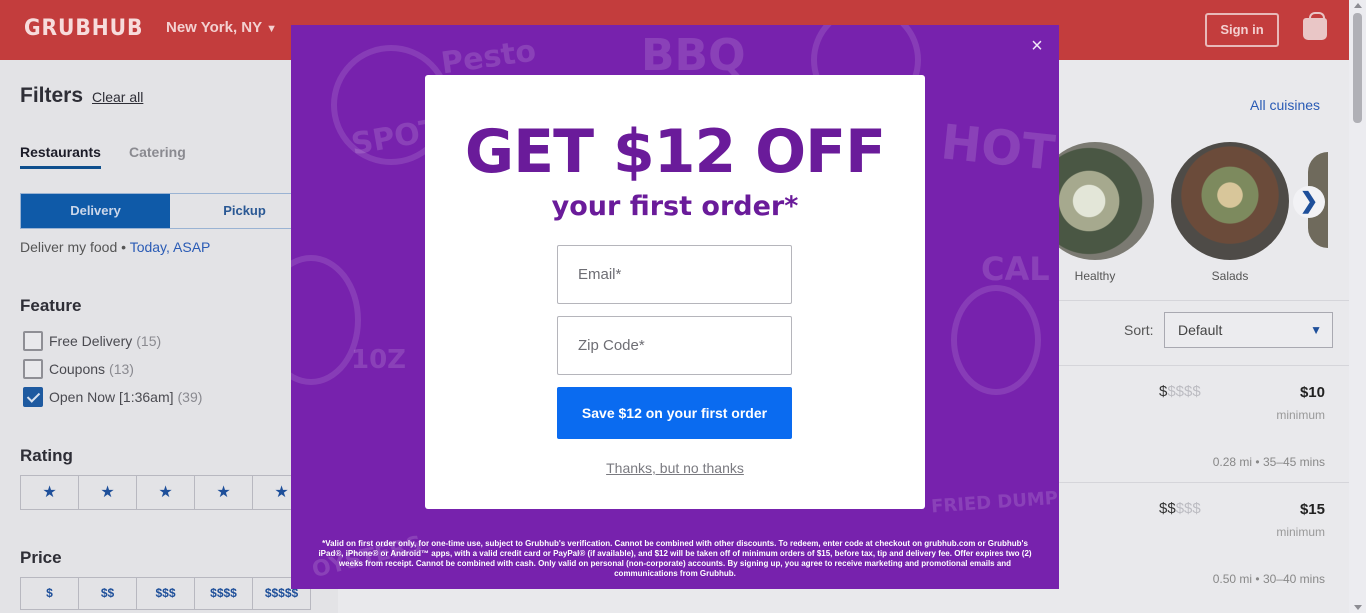 The width and height of the screenshot is (1366, 613). I want to click on delivery-time-link: Today, ASAP, so click(170, 247).